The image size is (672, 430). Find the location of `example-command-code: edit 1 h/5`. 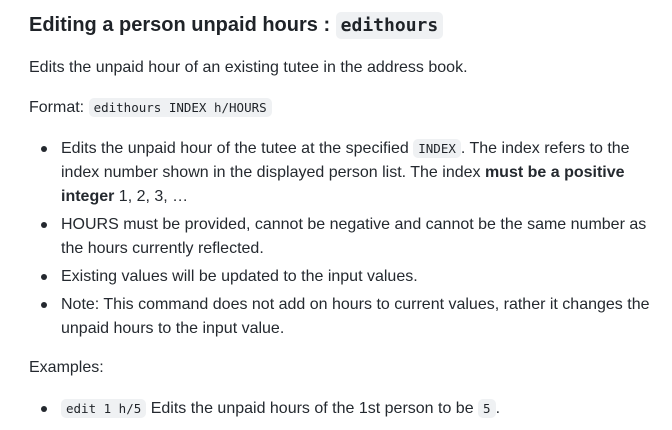

example-command-code: edit 1 h/5 is located at coordinates (104, 408).